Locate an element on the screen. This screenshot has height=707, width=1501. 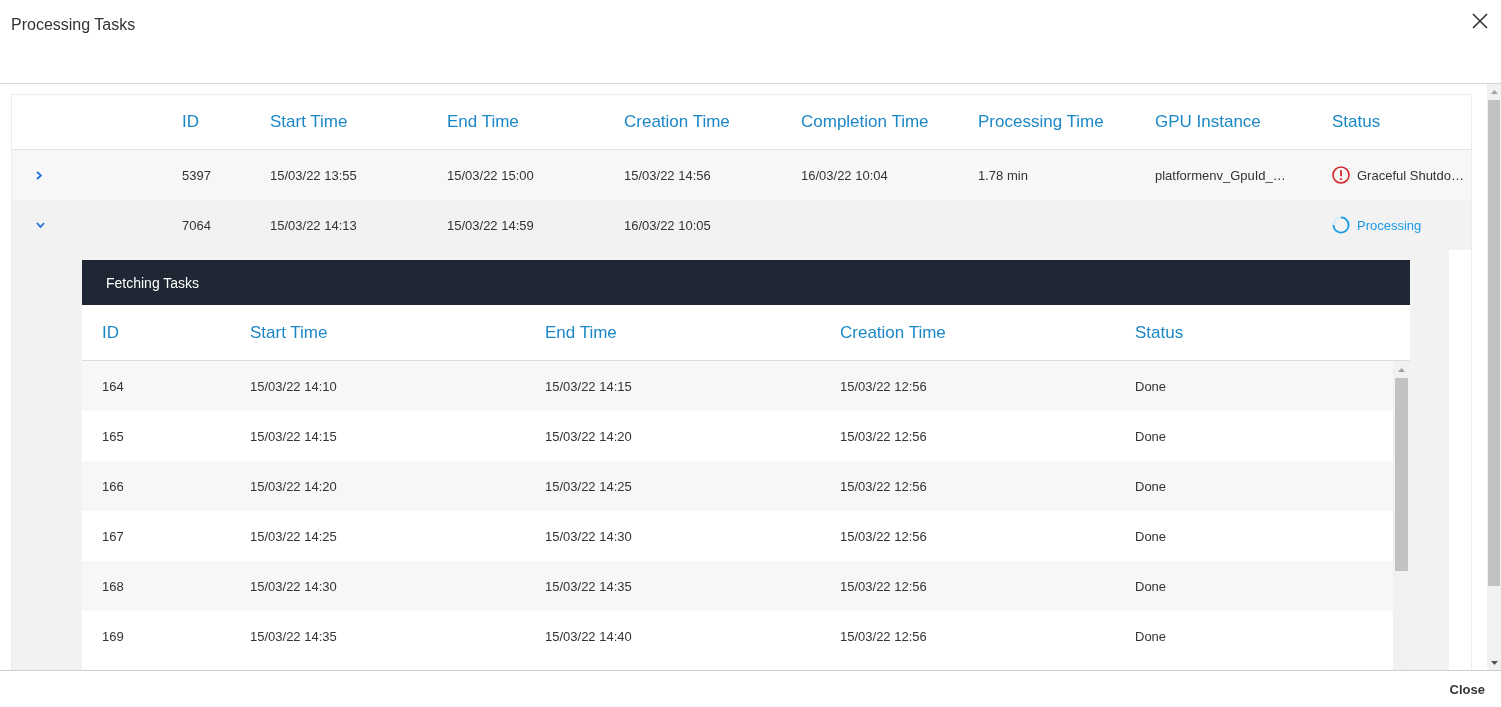
close-icon is located at coordinates (1480, 21).